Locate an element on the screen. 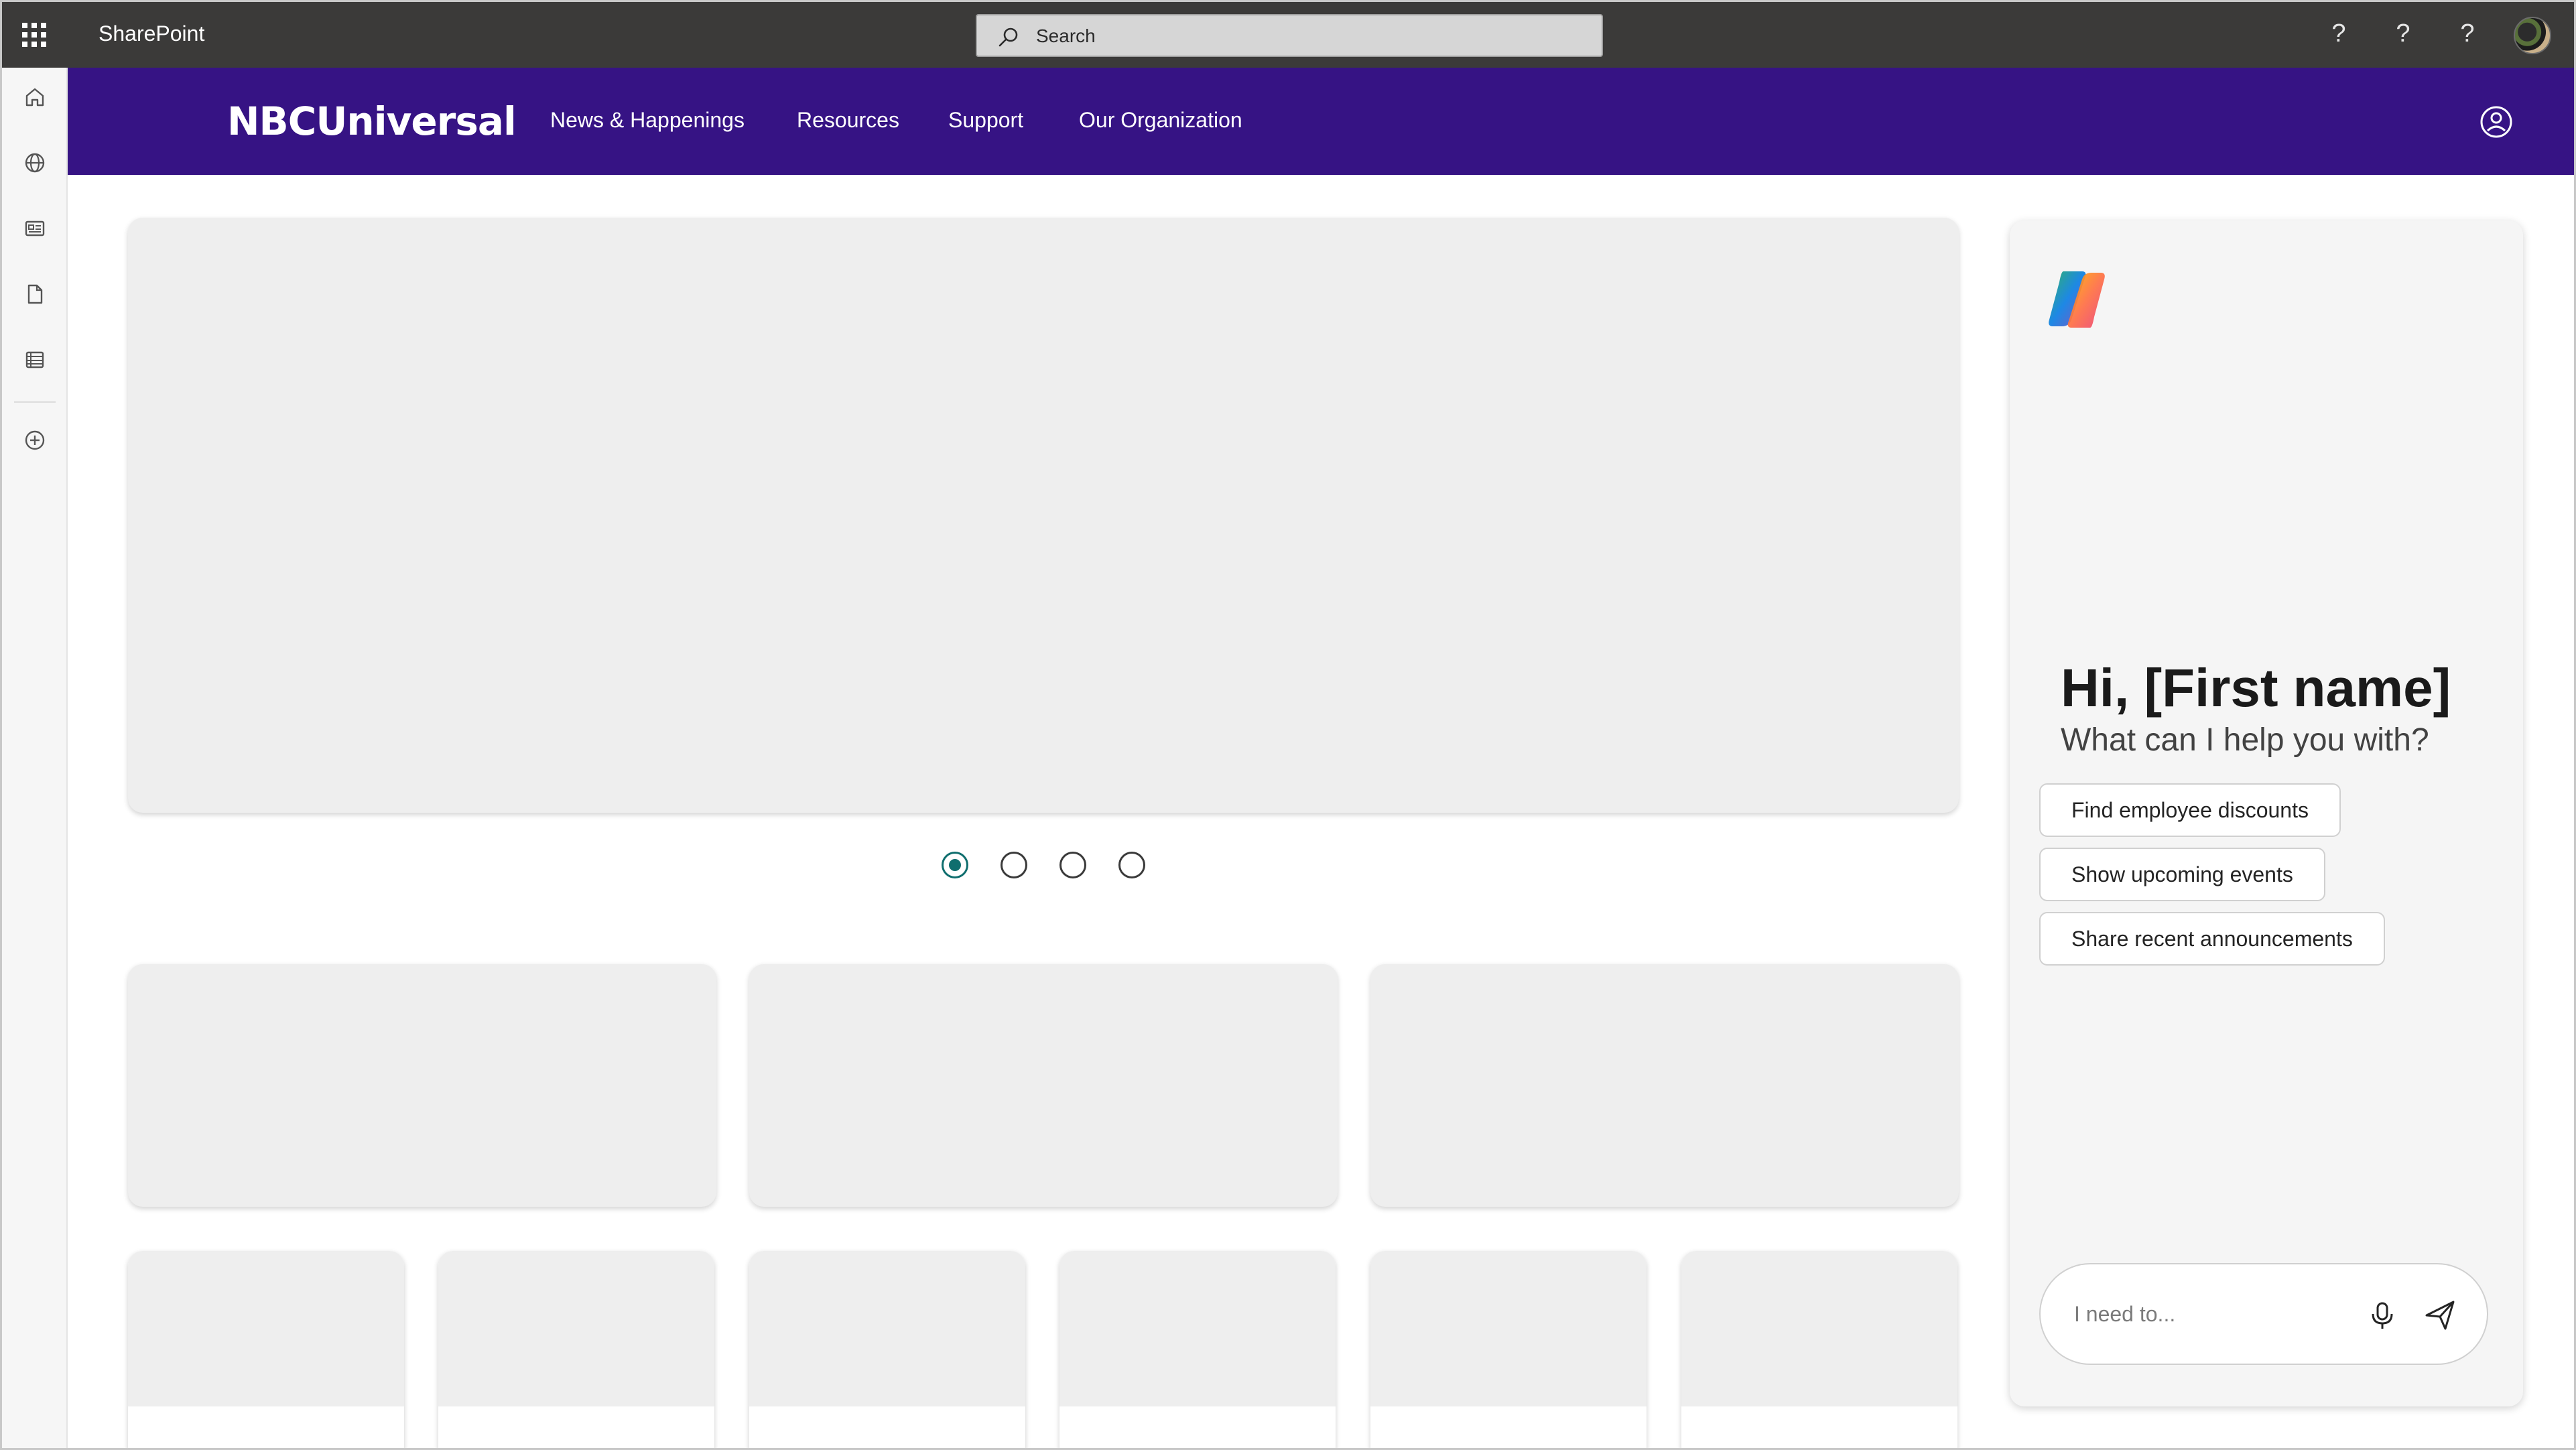 The width and height of the screenshot is (2576, 1450). left-rail is located at coordinates (35, 758).